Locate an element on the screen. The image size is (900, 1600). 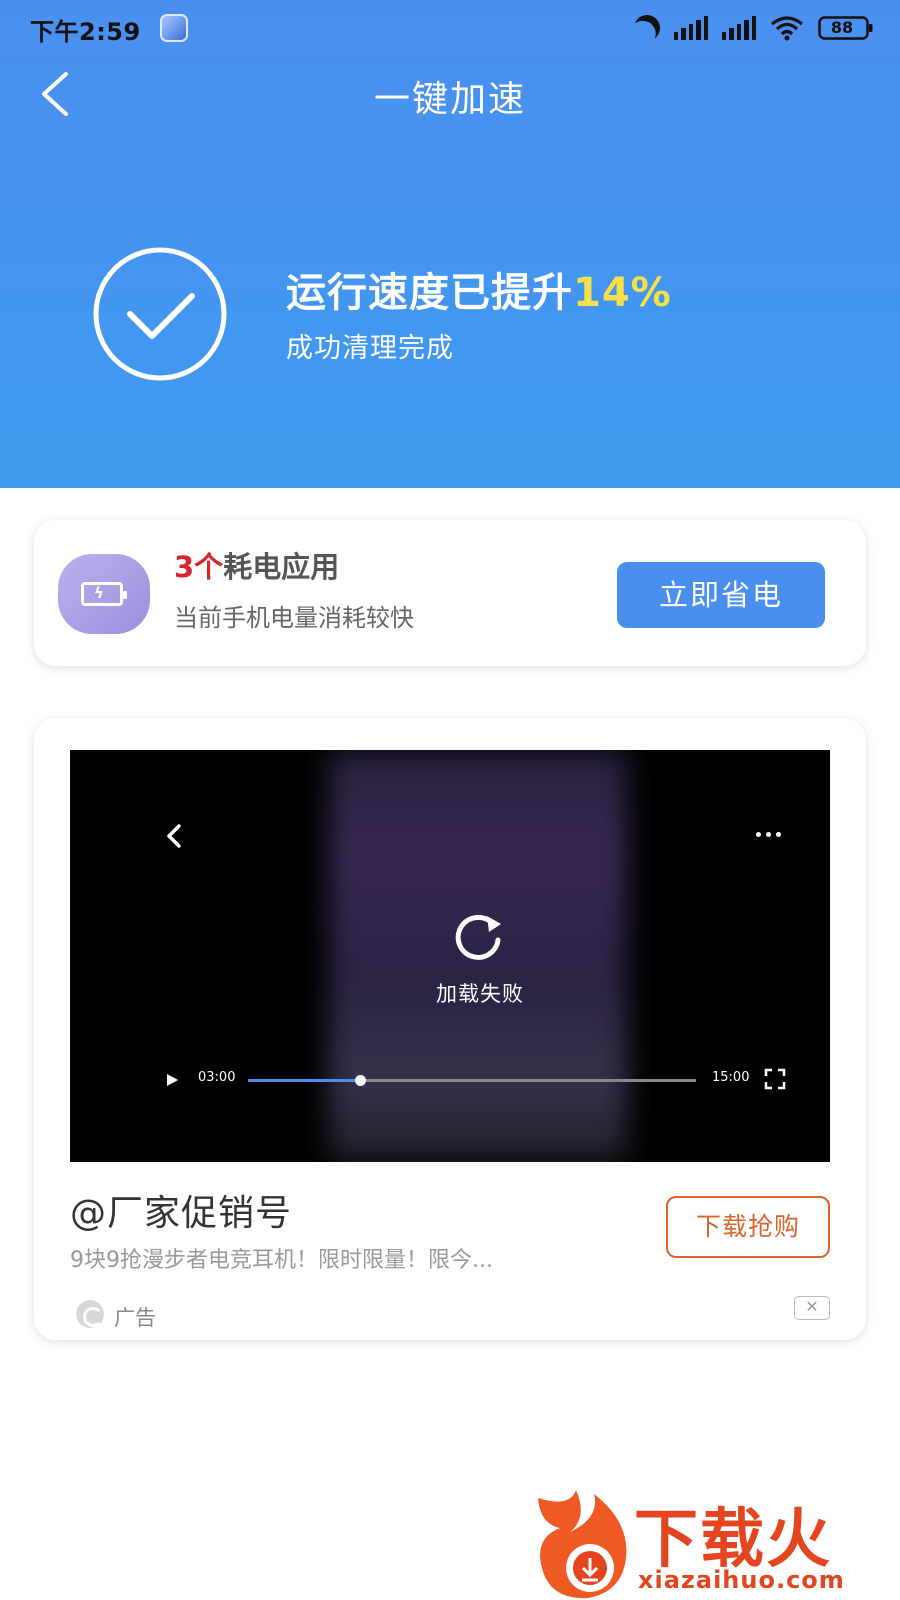
ad-title: @厂家促销号 is located at coordinates (181, 1210).